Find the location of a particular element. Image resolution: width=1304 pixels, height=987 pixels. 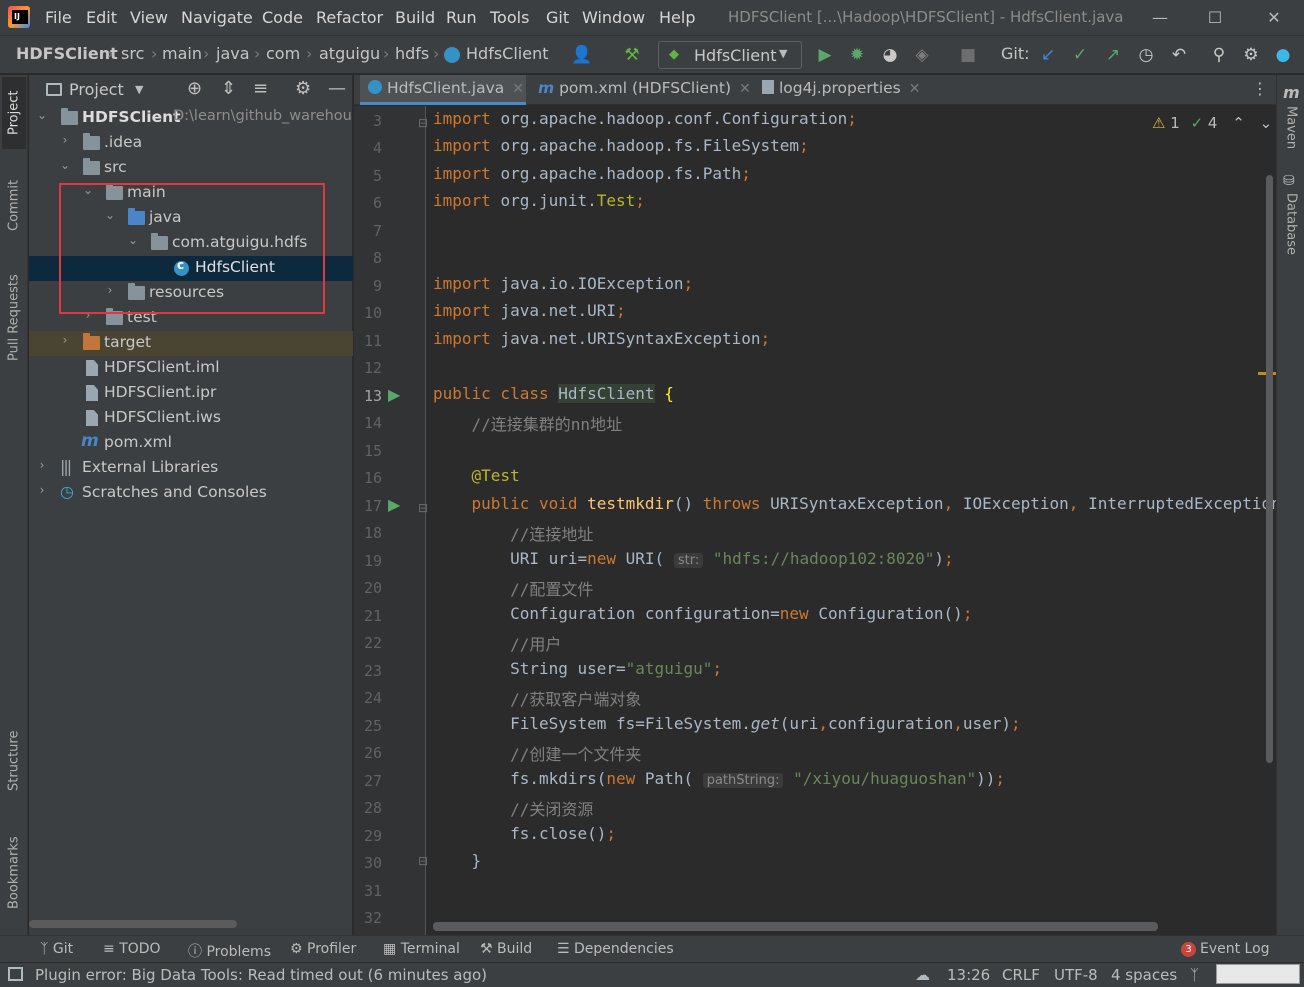

chevron-down-icon: ▼ is located at coordinates (139, 89).